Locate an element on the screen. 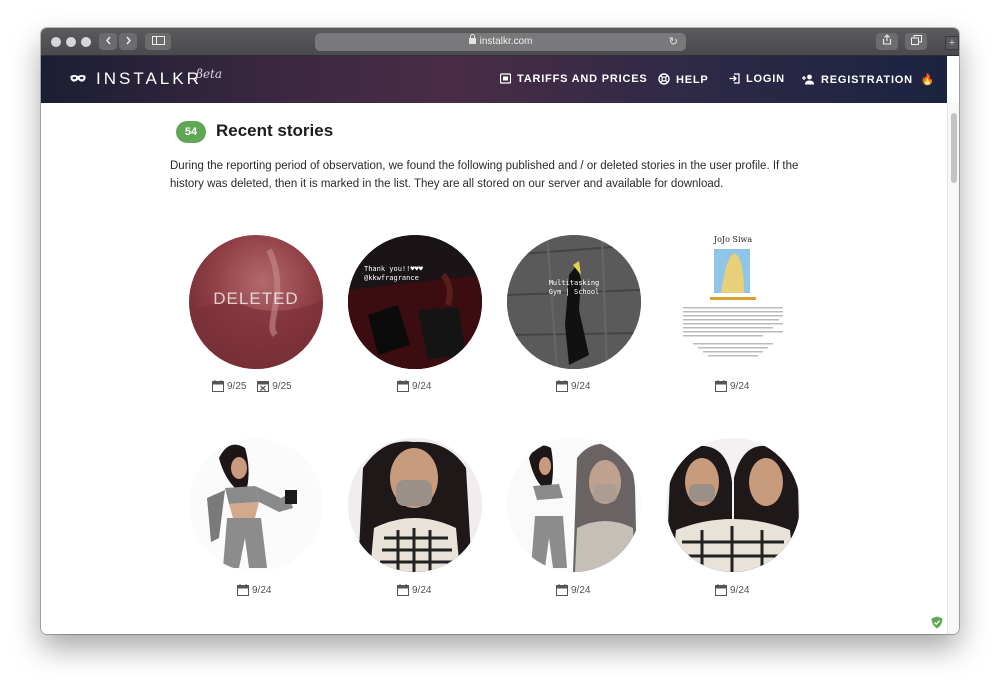 This screenshot has width=1000, height=689. tabs-icon is located at coordinates (916, 40).